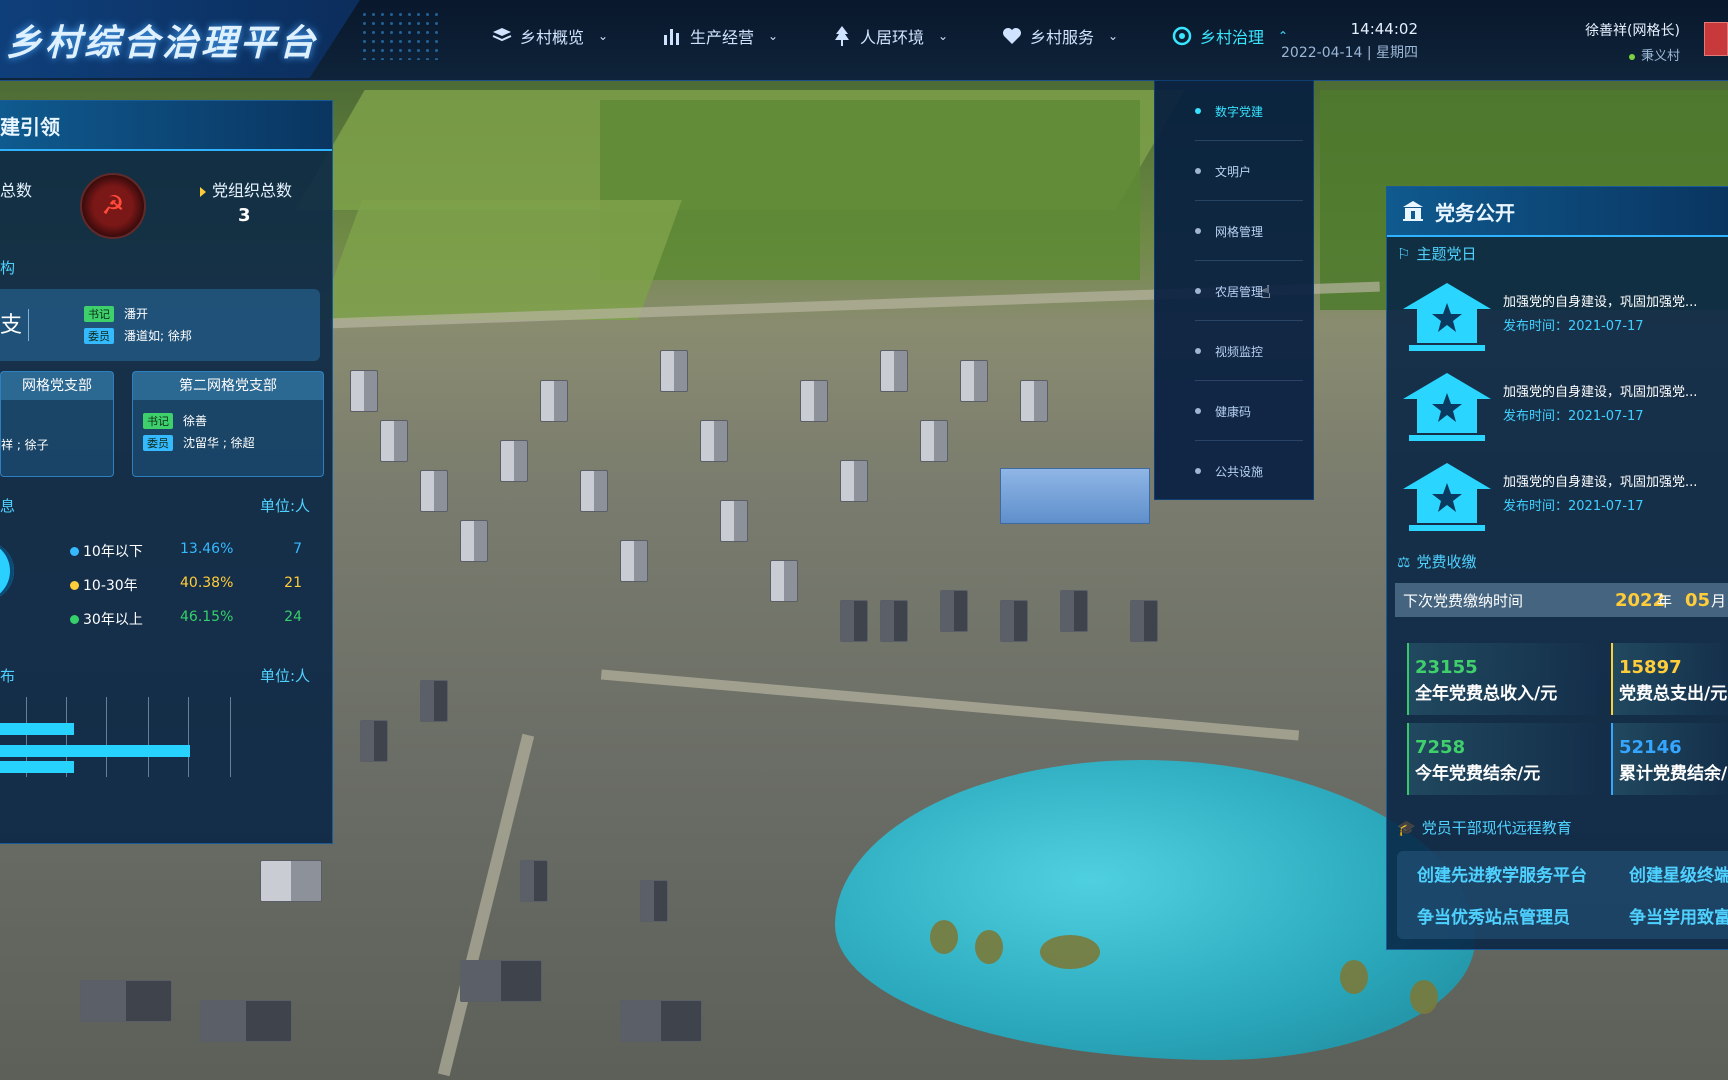 The height and width of the screenshot is (1080, 1728). Describe the element at coordinates (16, 190) in the screenshot. I see `member-total-label: 总数` at that location.